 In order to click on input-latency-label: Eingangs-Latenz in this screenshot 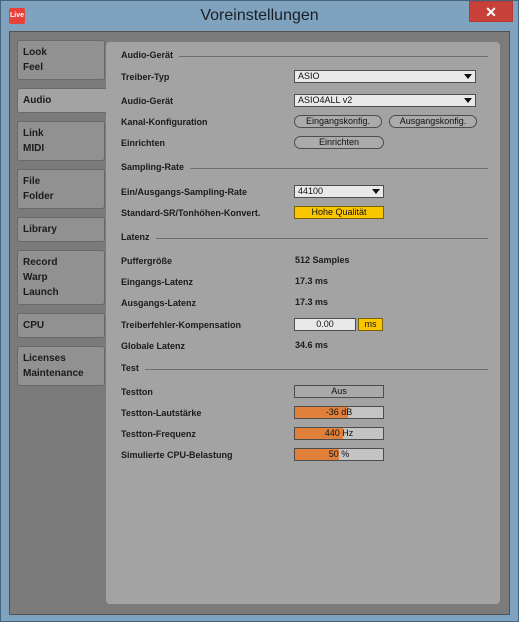, I will do `click(157, 282)`.